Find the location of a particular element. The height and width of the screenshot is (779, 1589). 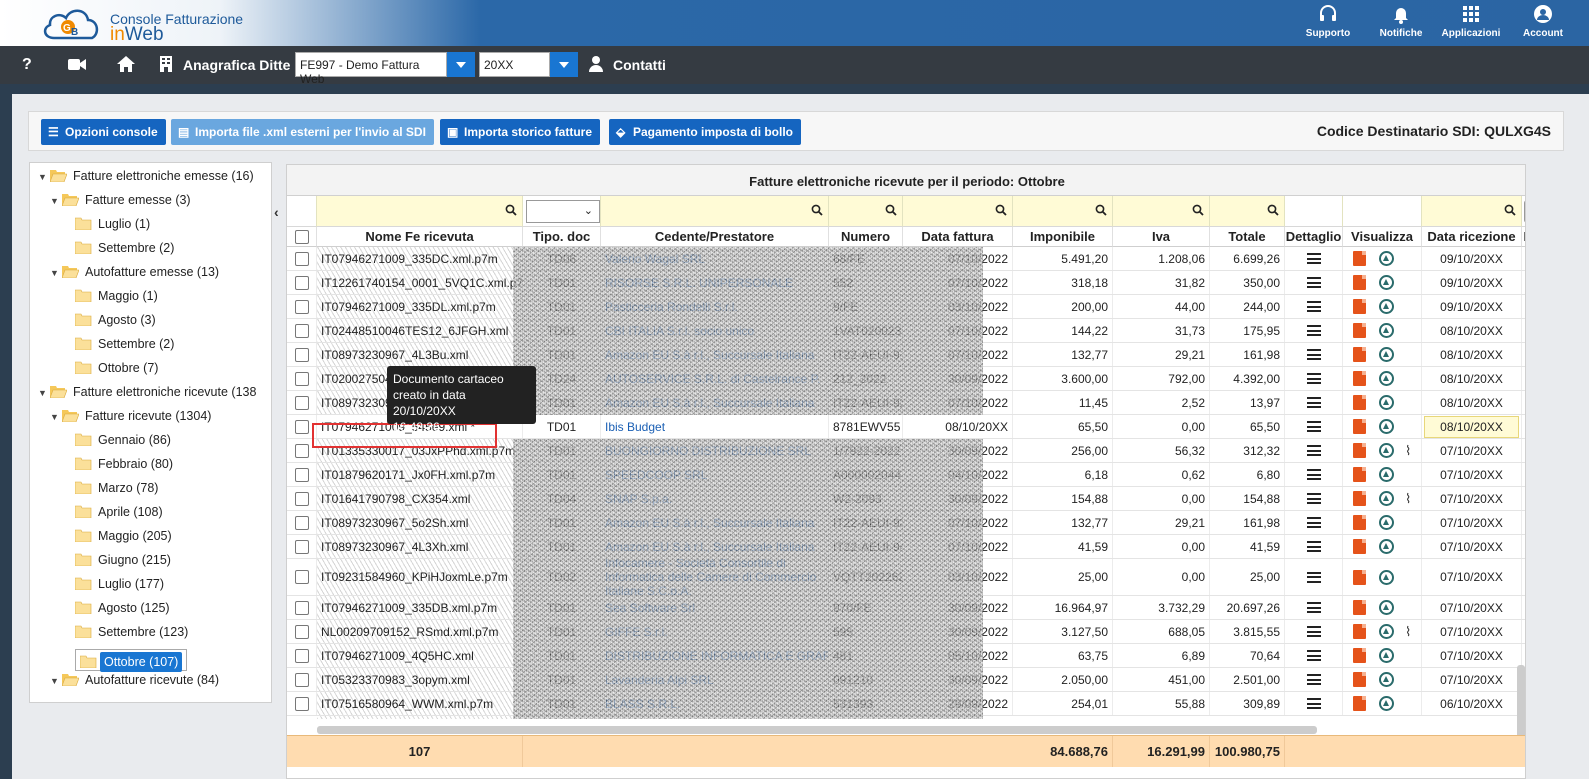

home-icon is located at coordinates (126, 64).